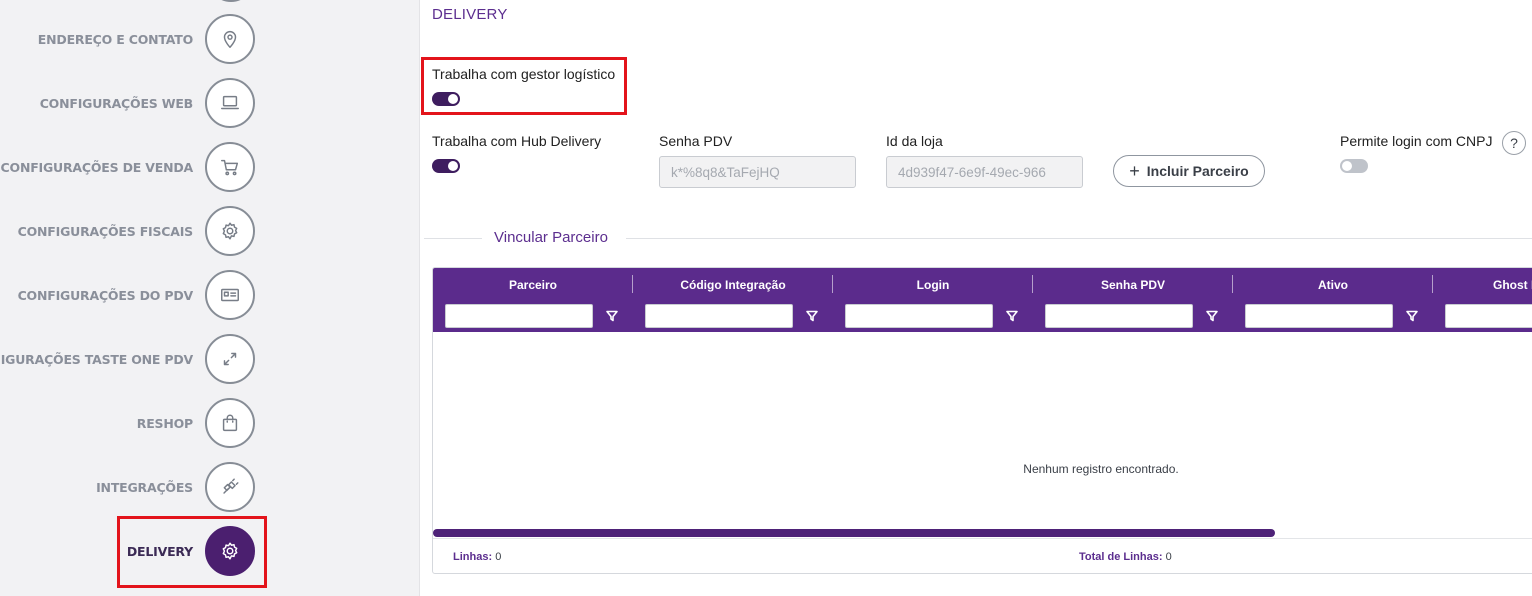  Describe the element at coordinates (984, 172) in the screenshot. I see `id-loja-input: 4d939f47-6e9f-49ec-966` at that location.